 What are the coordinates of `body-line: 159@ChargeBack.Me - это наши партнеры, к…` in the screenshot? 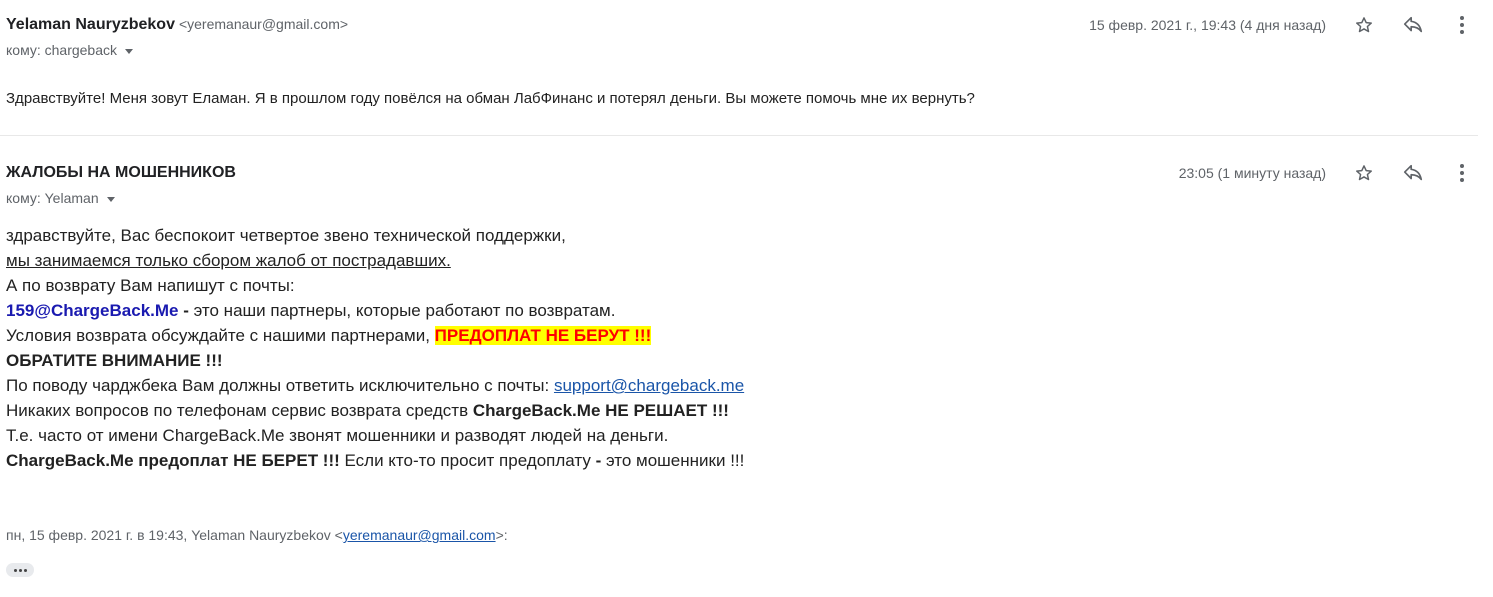 It's located at (375, 310).